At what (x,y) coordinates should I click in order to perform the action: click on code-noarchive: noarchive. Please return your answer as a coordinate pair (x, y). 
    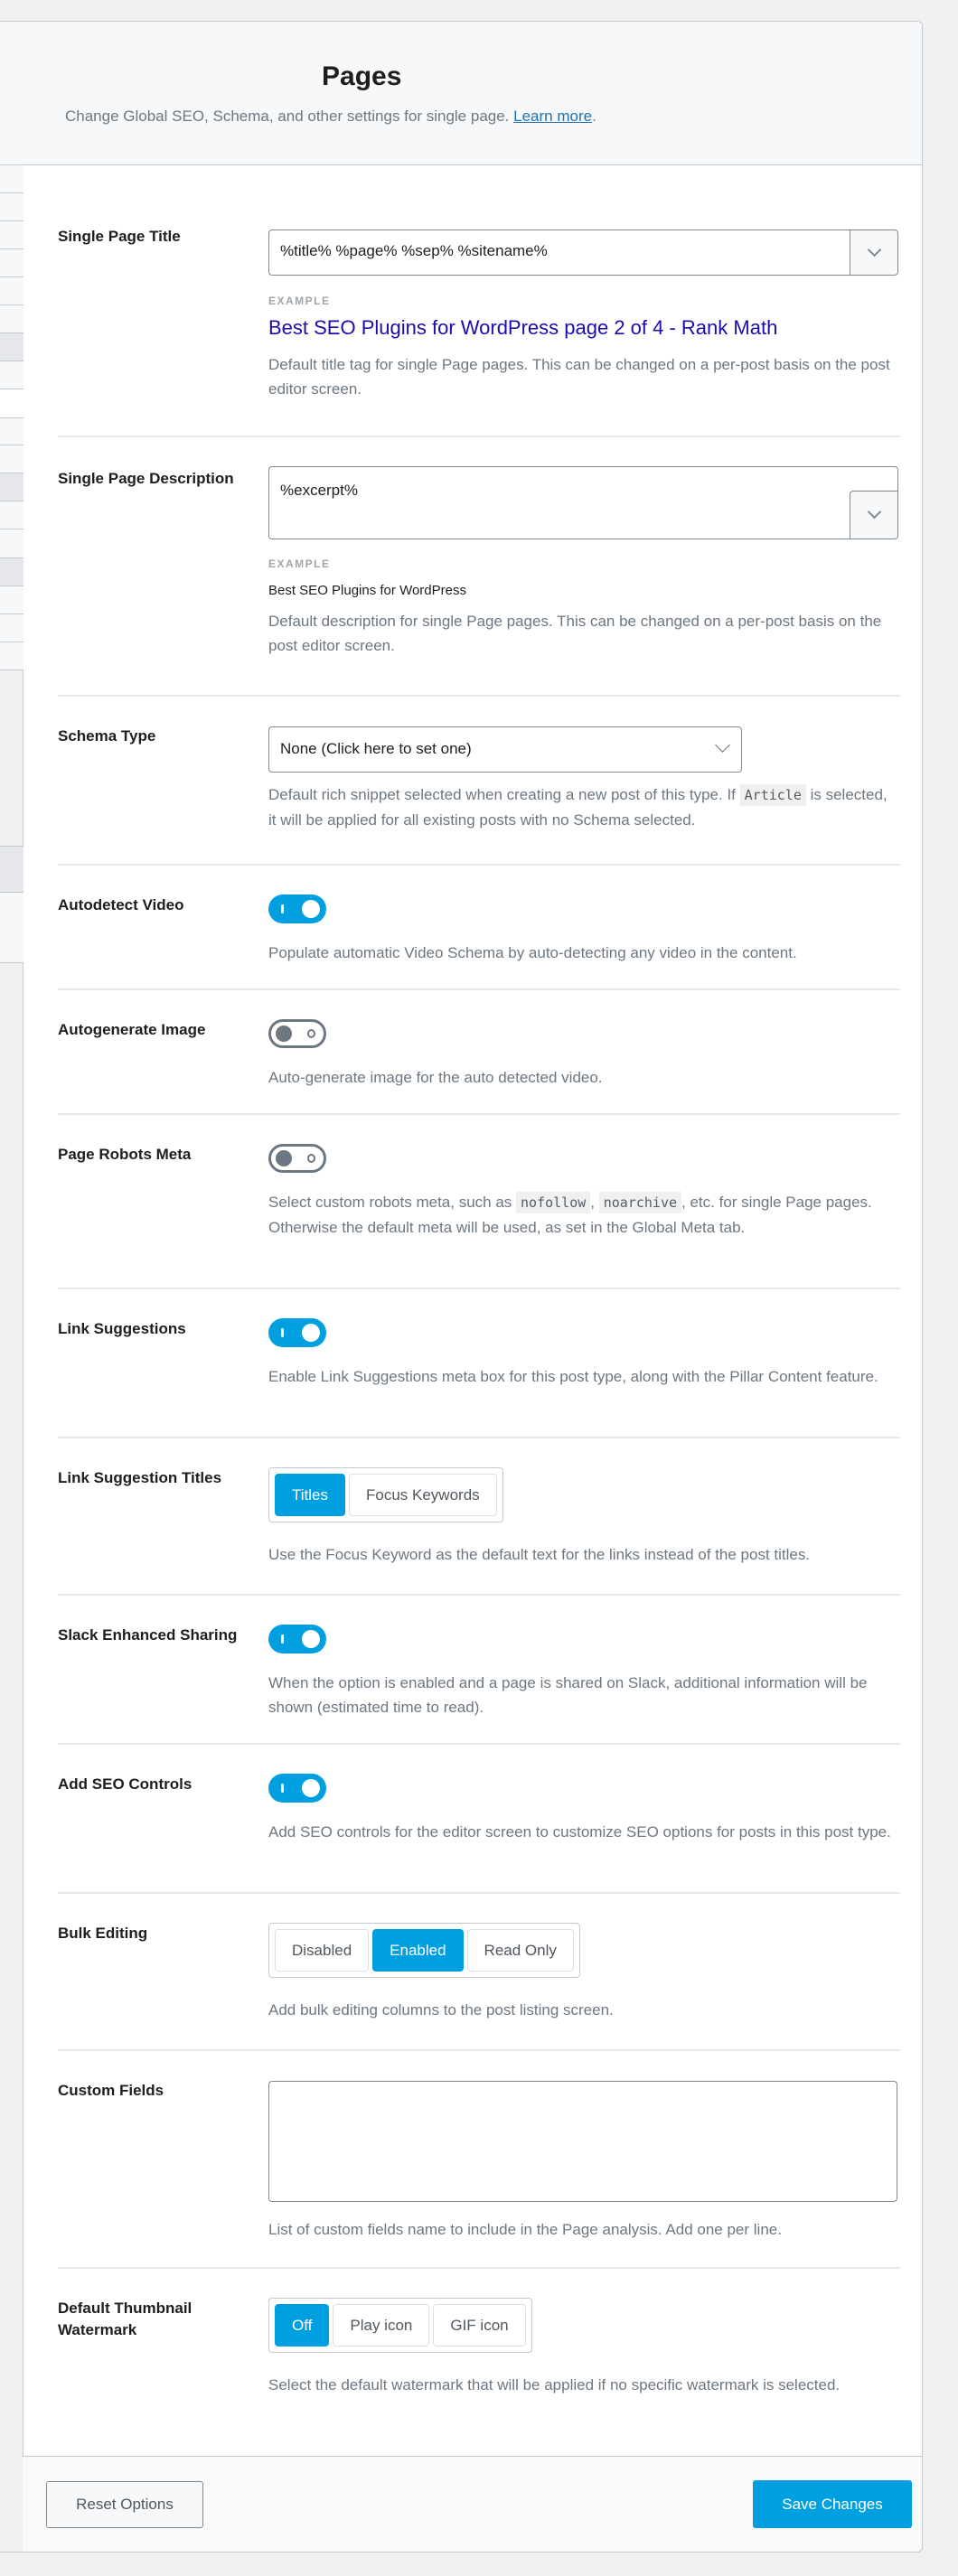
    Looking at the image, I should click on (640, 1202).